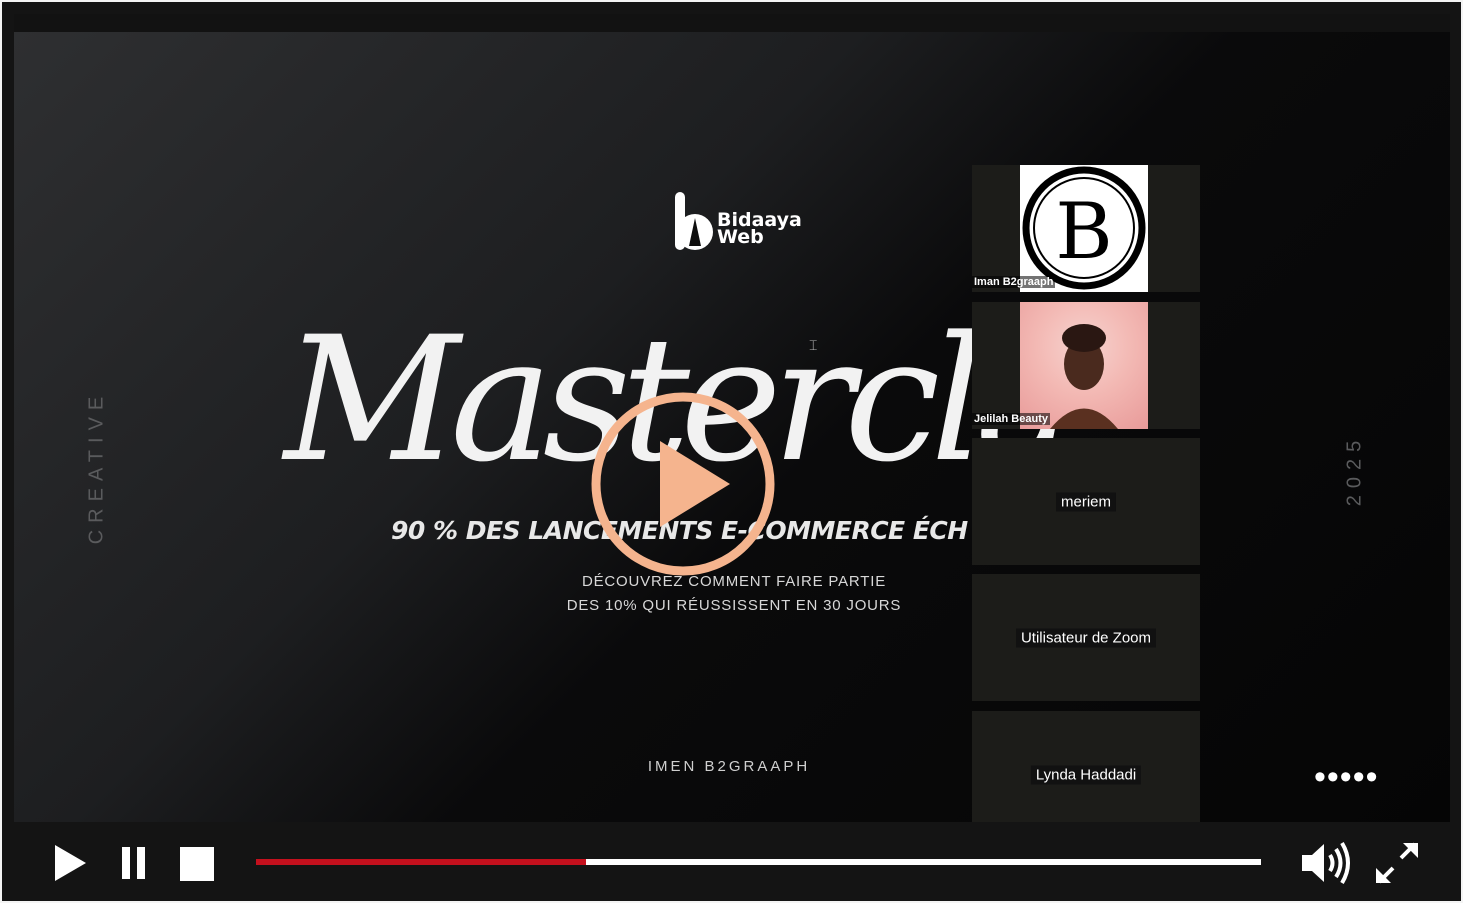 The image size is (1463, 903). What do you see at coordinates (813, 345) in the screenshot?
I see `text-cursor-icon: ⌶` at bounding box center [813, 345].